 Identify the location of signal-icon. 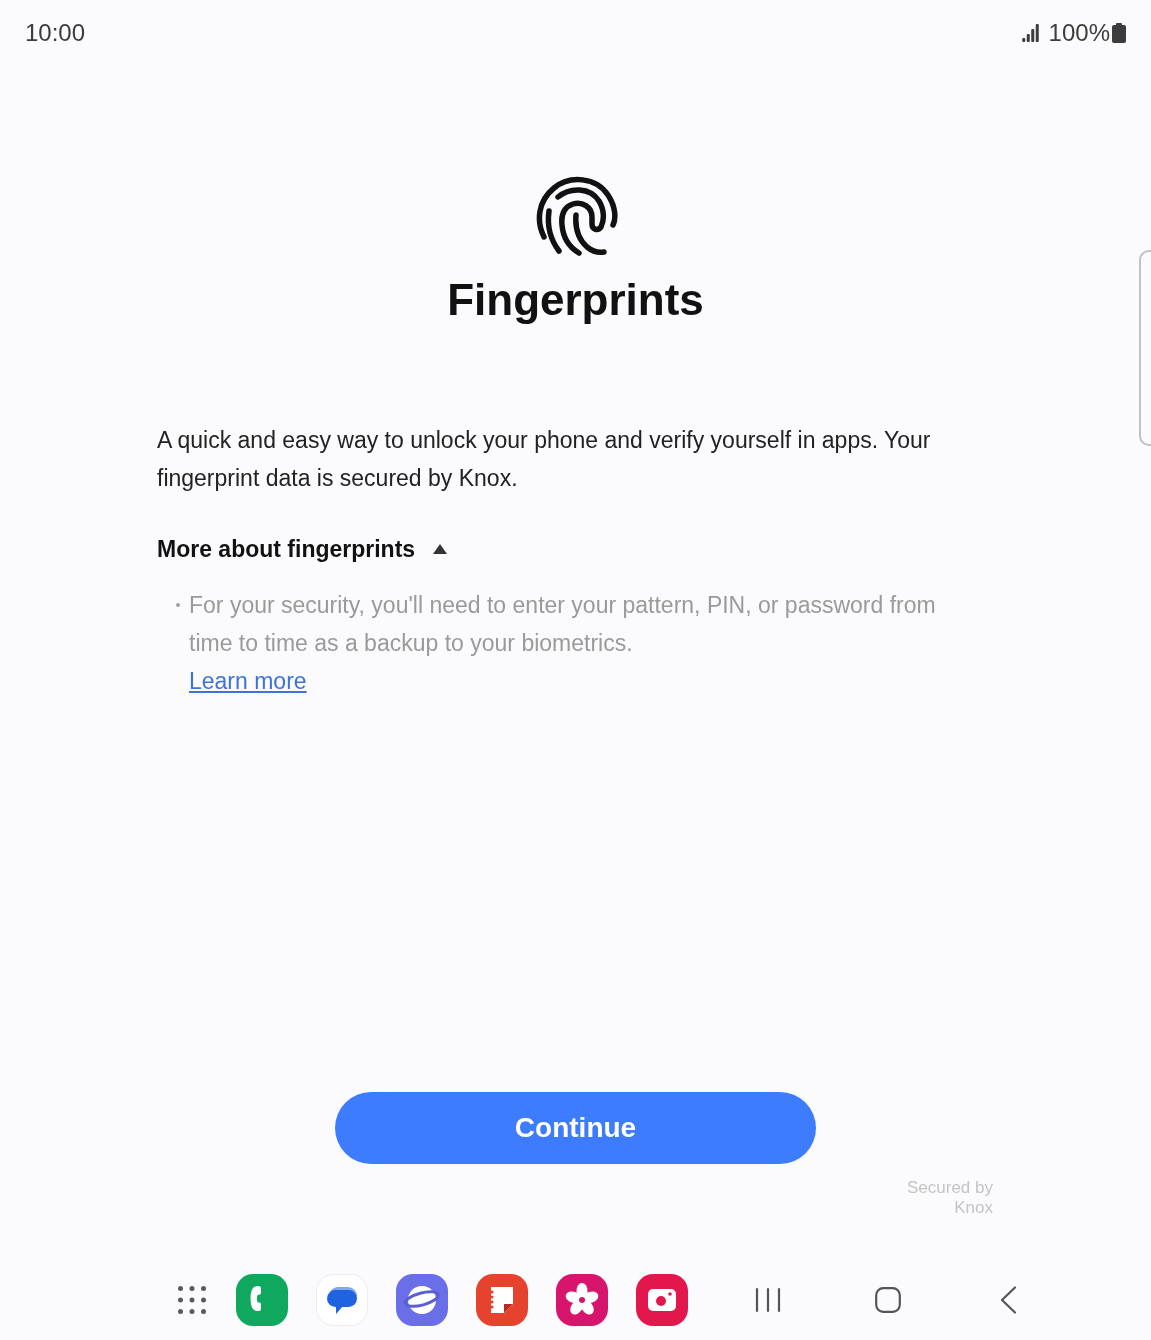
(1030, 33).